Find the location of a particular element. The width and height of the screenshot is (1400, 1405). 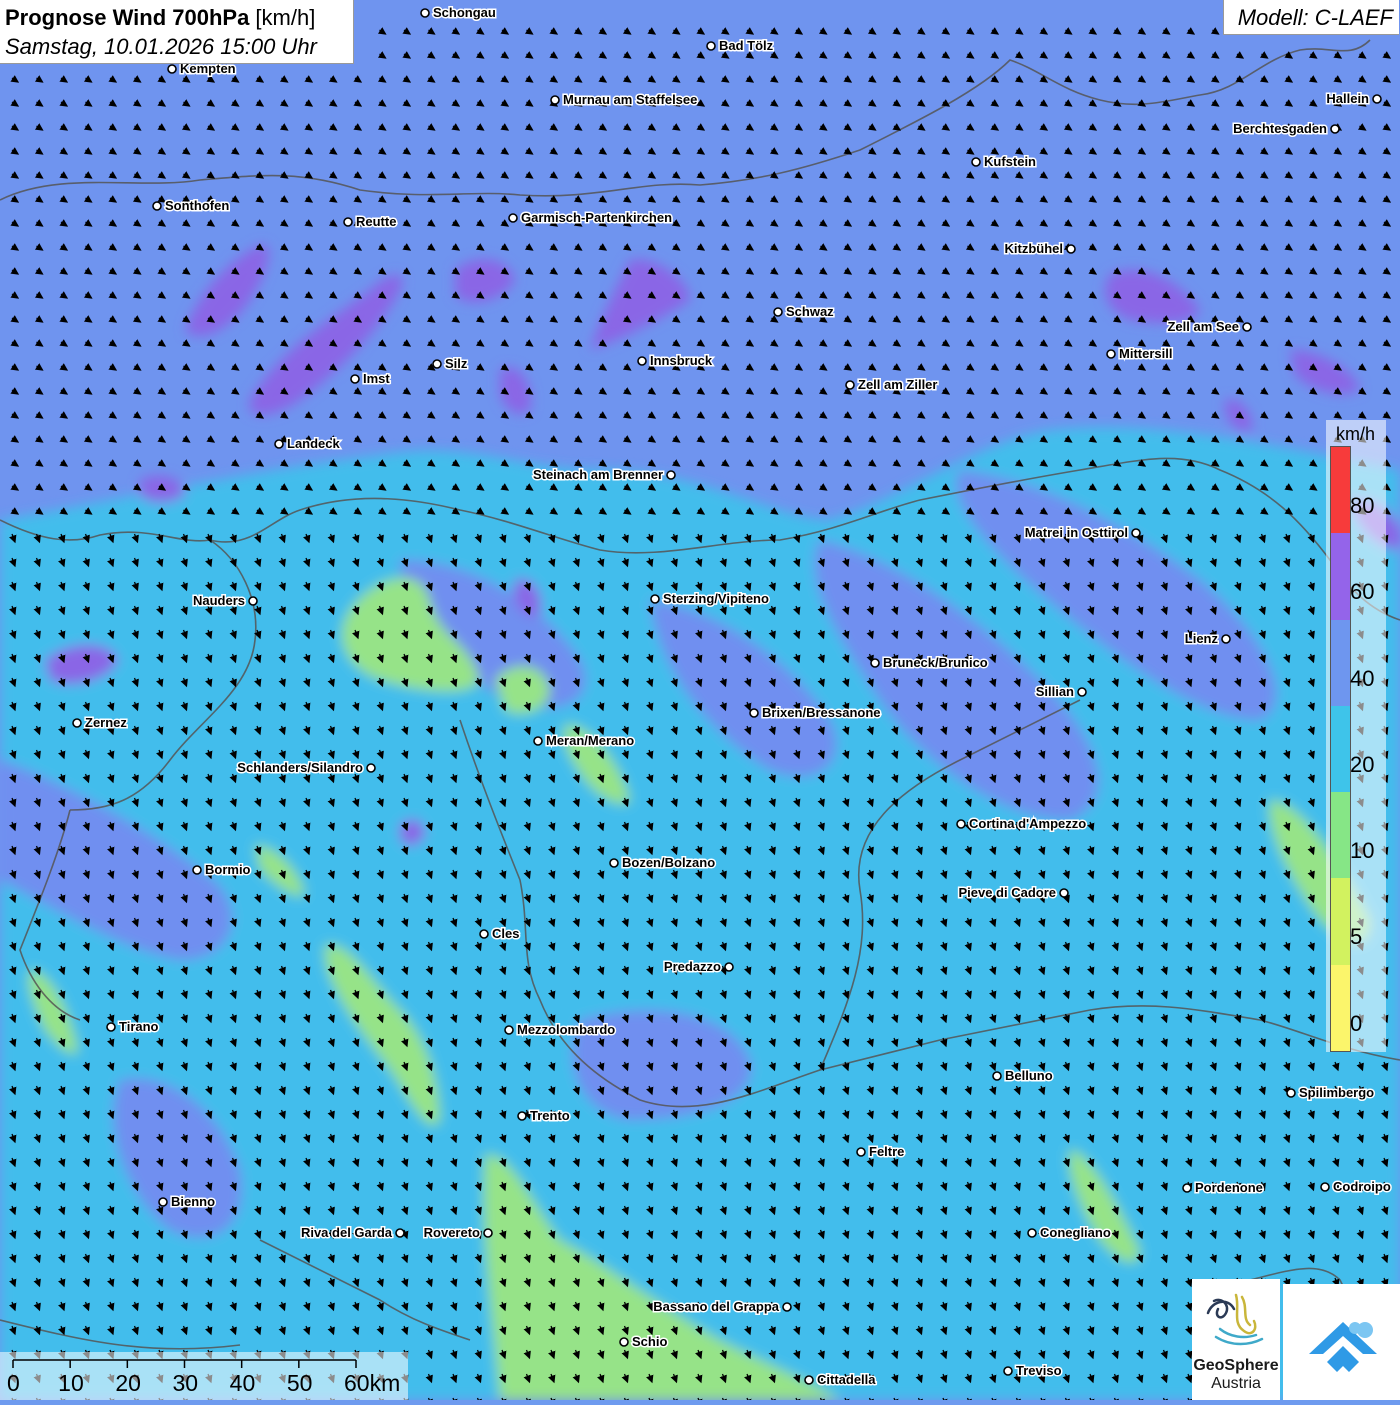

legend-color-bar is located at coordinates (1340, 749).